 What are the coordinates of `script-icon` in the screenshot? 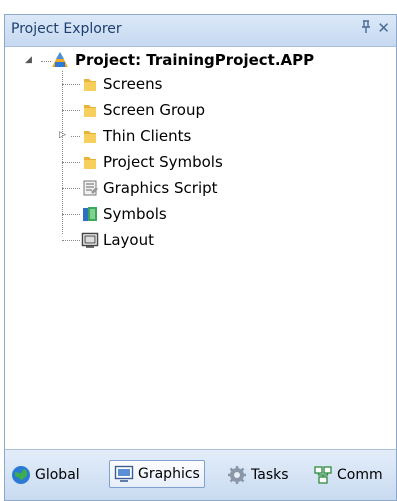 It's located at (90, 188).